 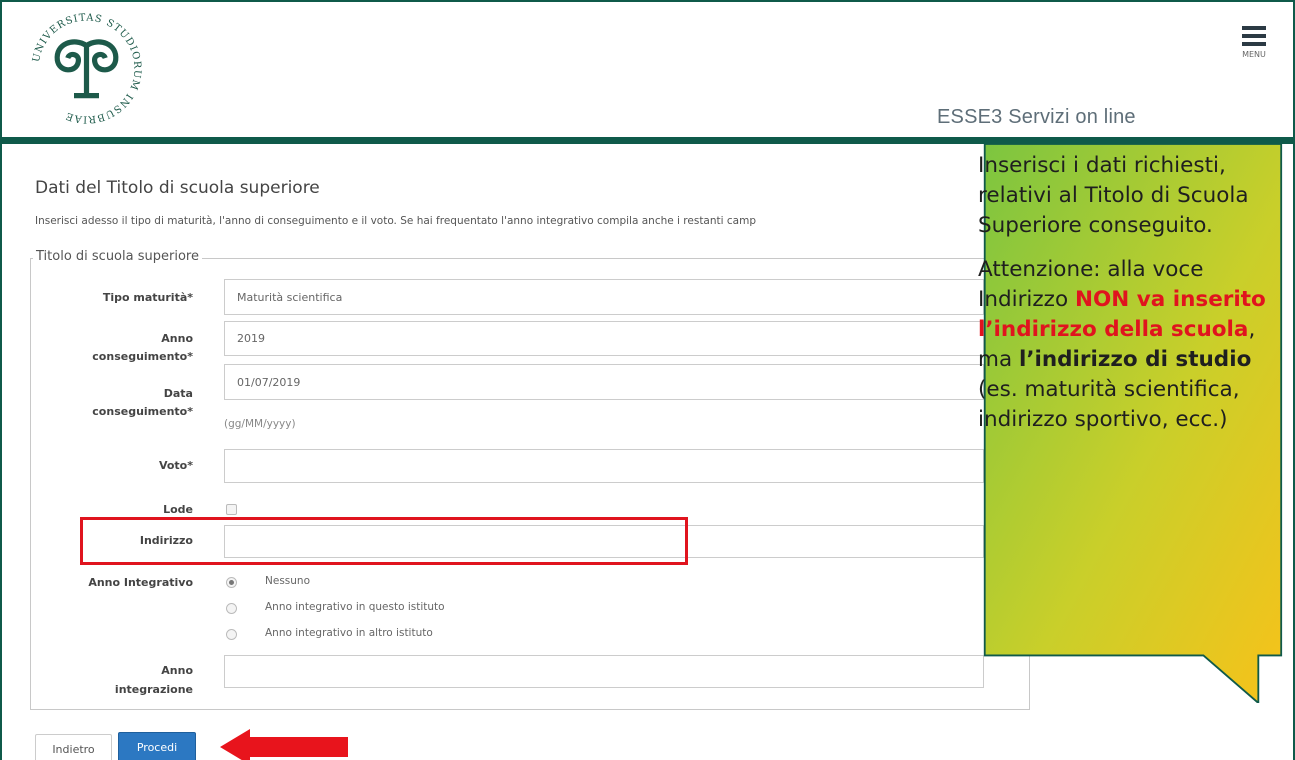 What do you see at coordinates (117, 256) in the screenshot?
I see `fieldset-legend: Titolo di scuola superiore` at bounding box center [117, 256].